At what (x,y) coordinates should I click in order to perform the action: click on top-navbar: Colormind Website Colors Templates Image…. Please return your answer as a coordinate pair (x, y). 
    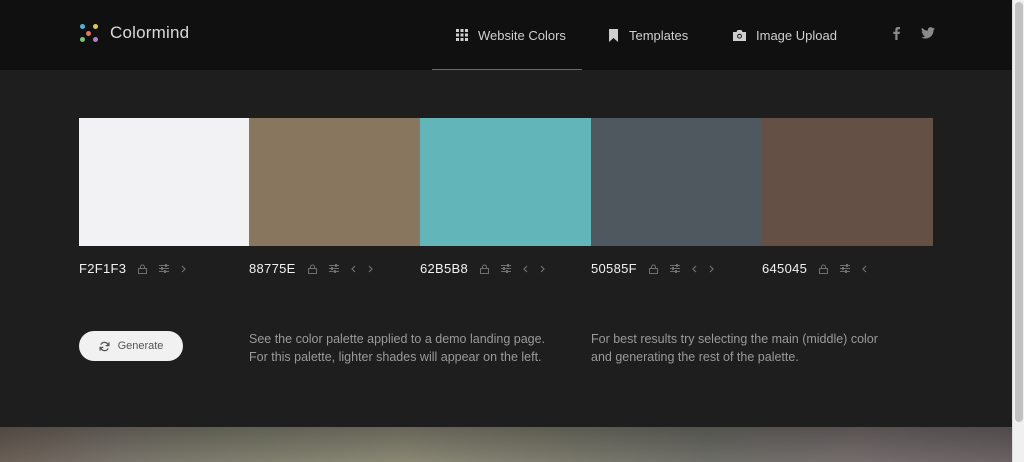
    Looking at the image, I should click on (506, 35).